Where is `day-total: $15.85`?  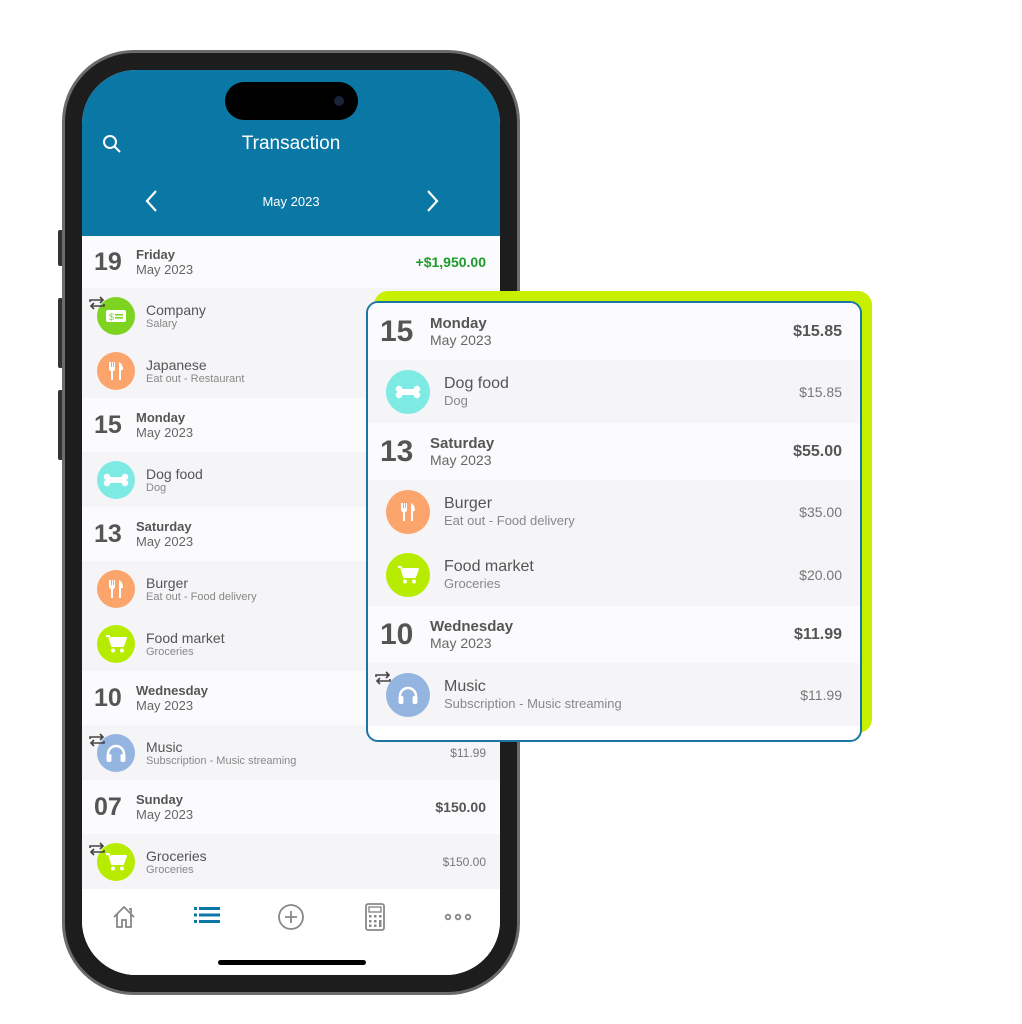
day-total: $15.85 is located at coordinates (817, 331).